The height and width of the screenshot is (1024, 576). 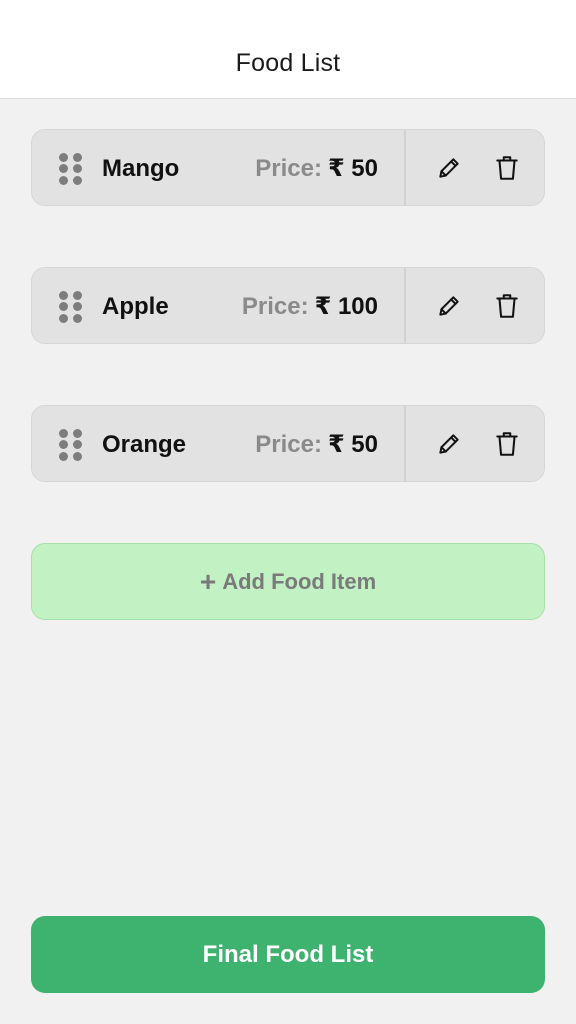 What do you see at coordinates (135, 306) in the screenshot?
I see `item-name: Apple` at bounding box center [135, 306].